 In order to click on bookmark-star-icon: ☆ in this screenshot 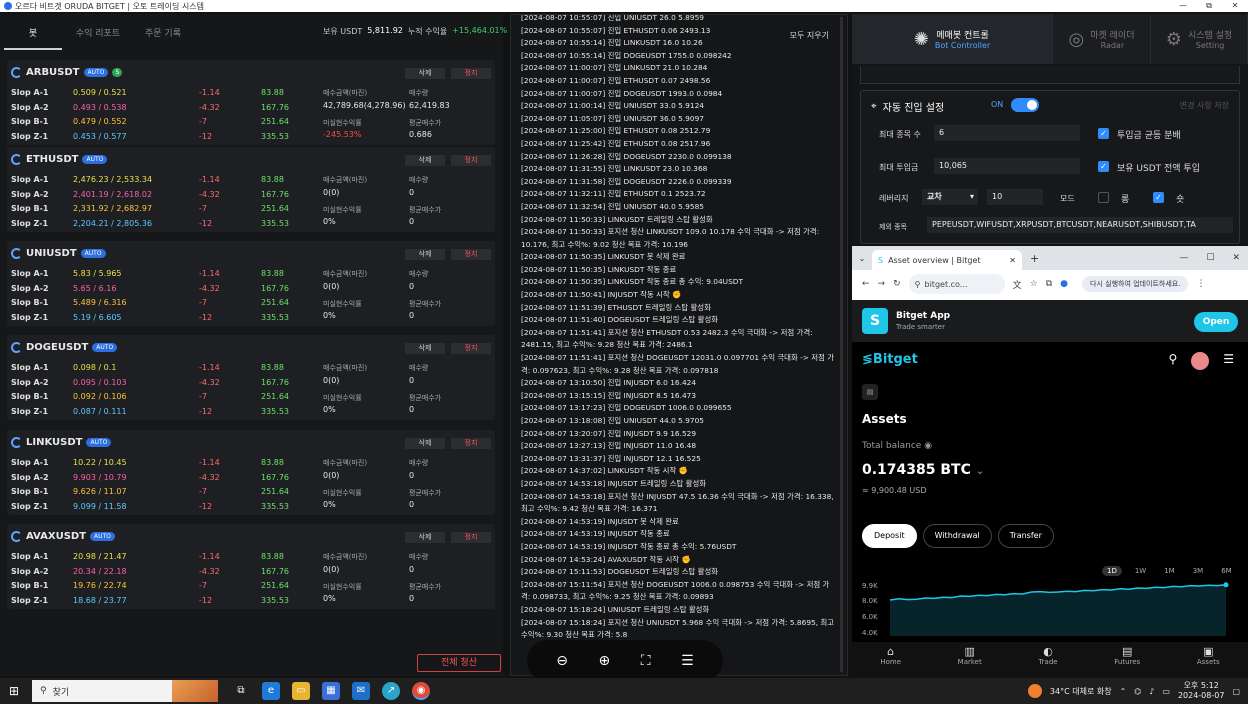, I will do `click(1034, 284)`.